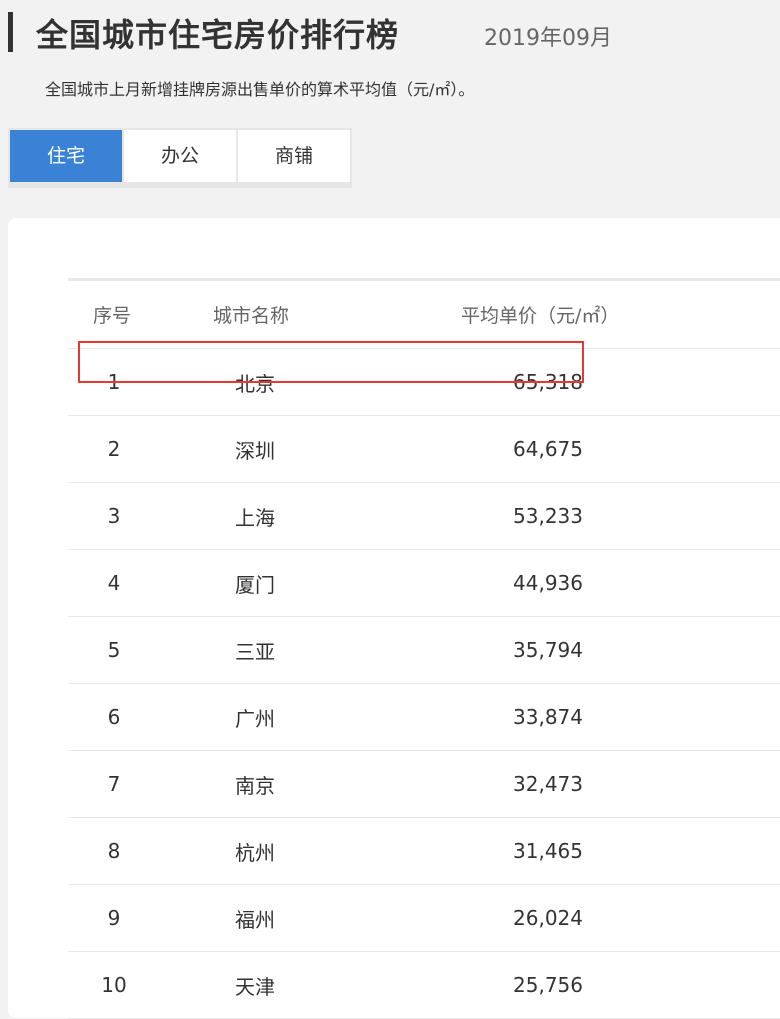  What do you see at coordinates (424, 313) in the screenshot?
I see `table-header: 序号 城市名称 平均单价（元/㎡）` at bounding box center [424, 313].